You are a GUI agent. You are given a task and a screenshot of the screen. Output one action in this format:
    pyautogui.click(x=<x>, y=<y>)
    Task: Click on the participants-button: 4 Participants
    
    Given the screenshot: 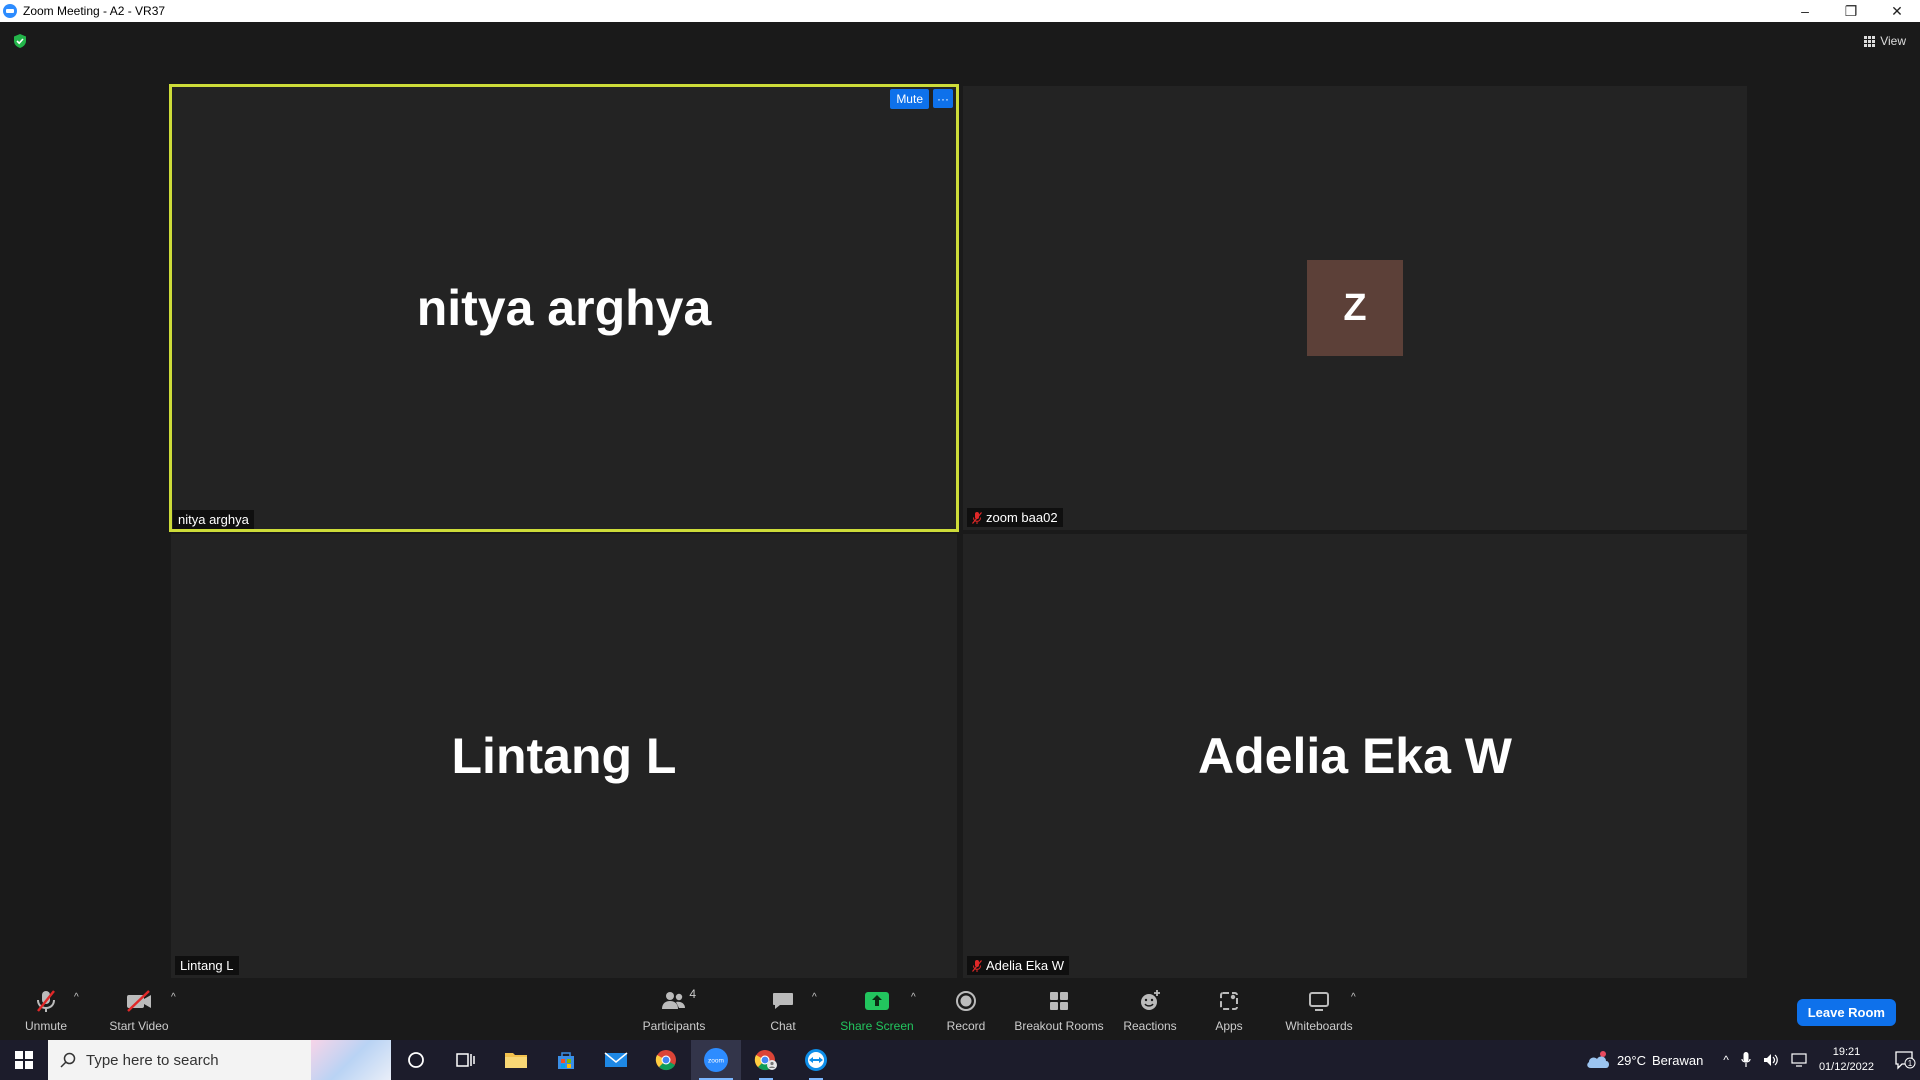 What is the action you would take?
    pyautogui.click(x=674, y=1010)
    